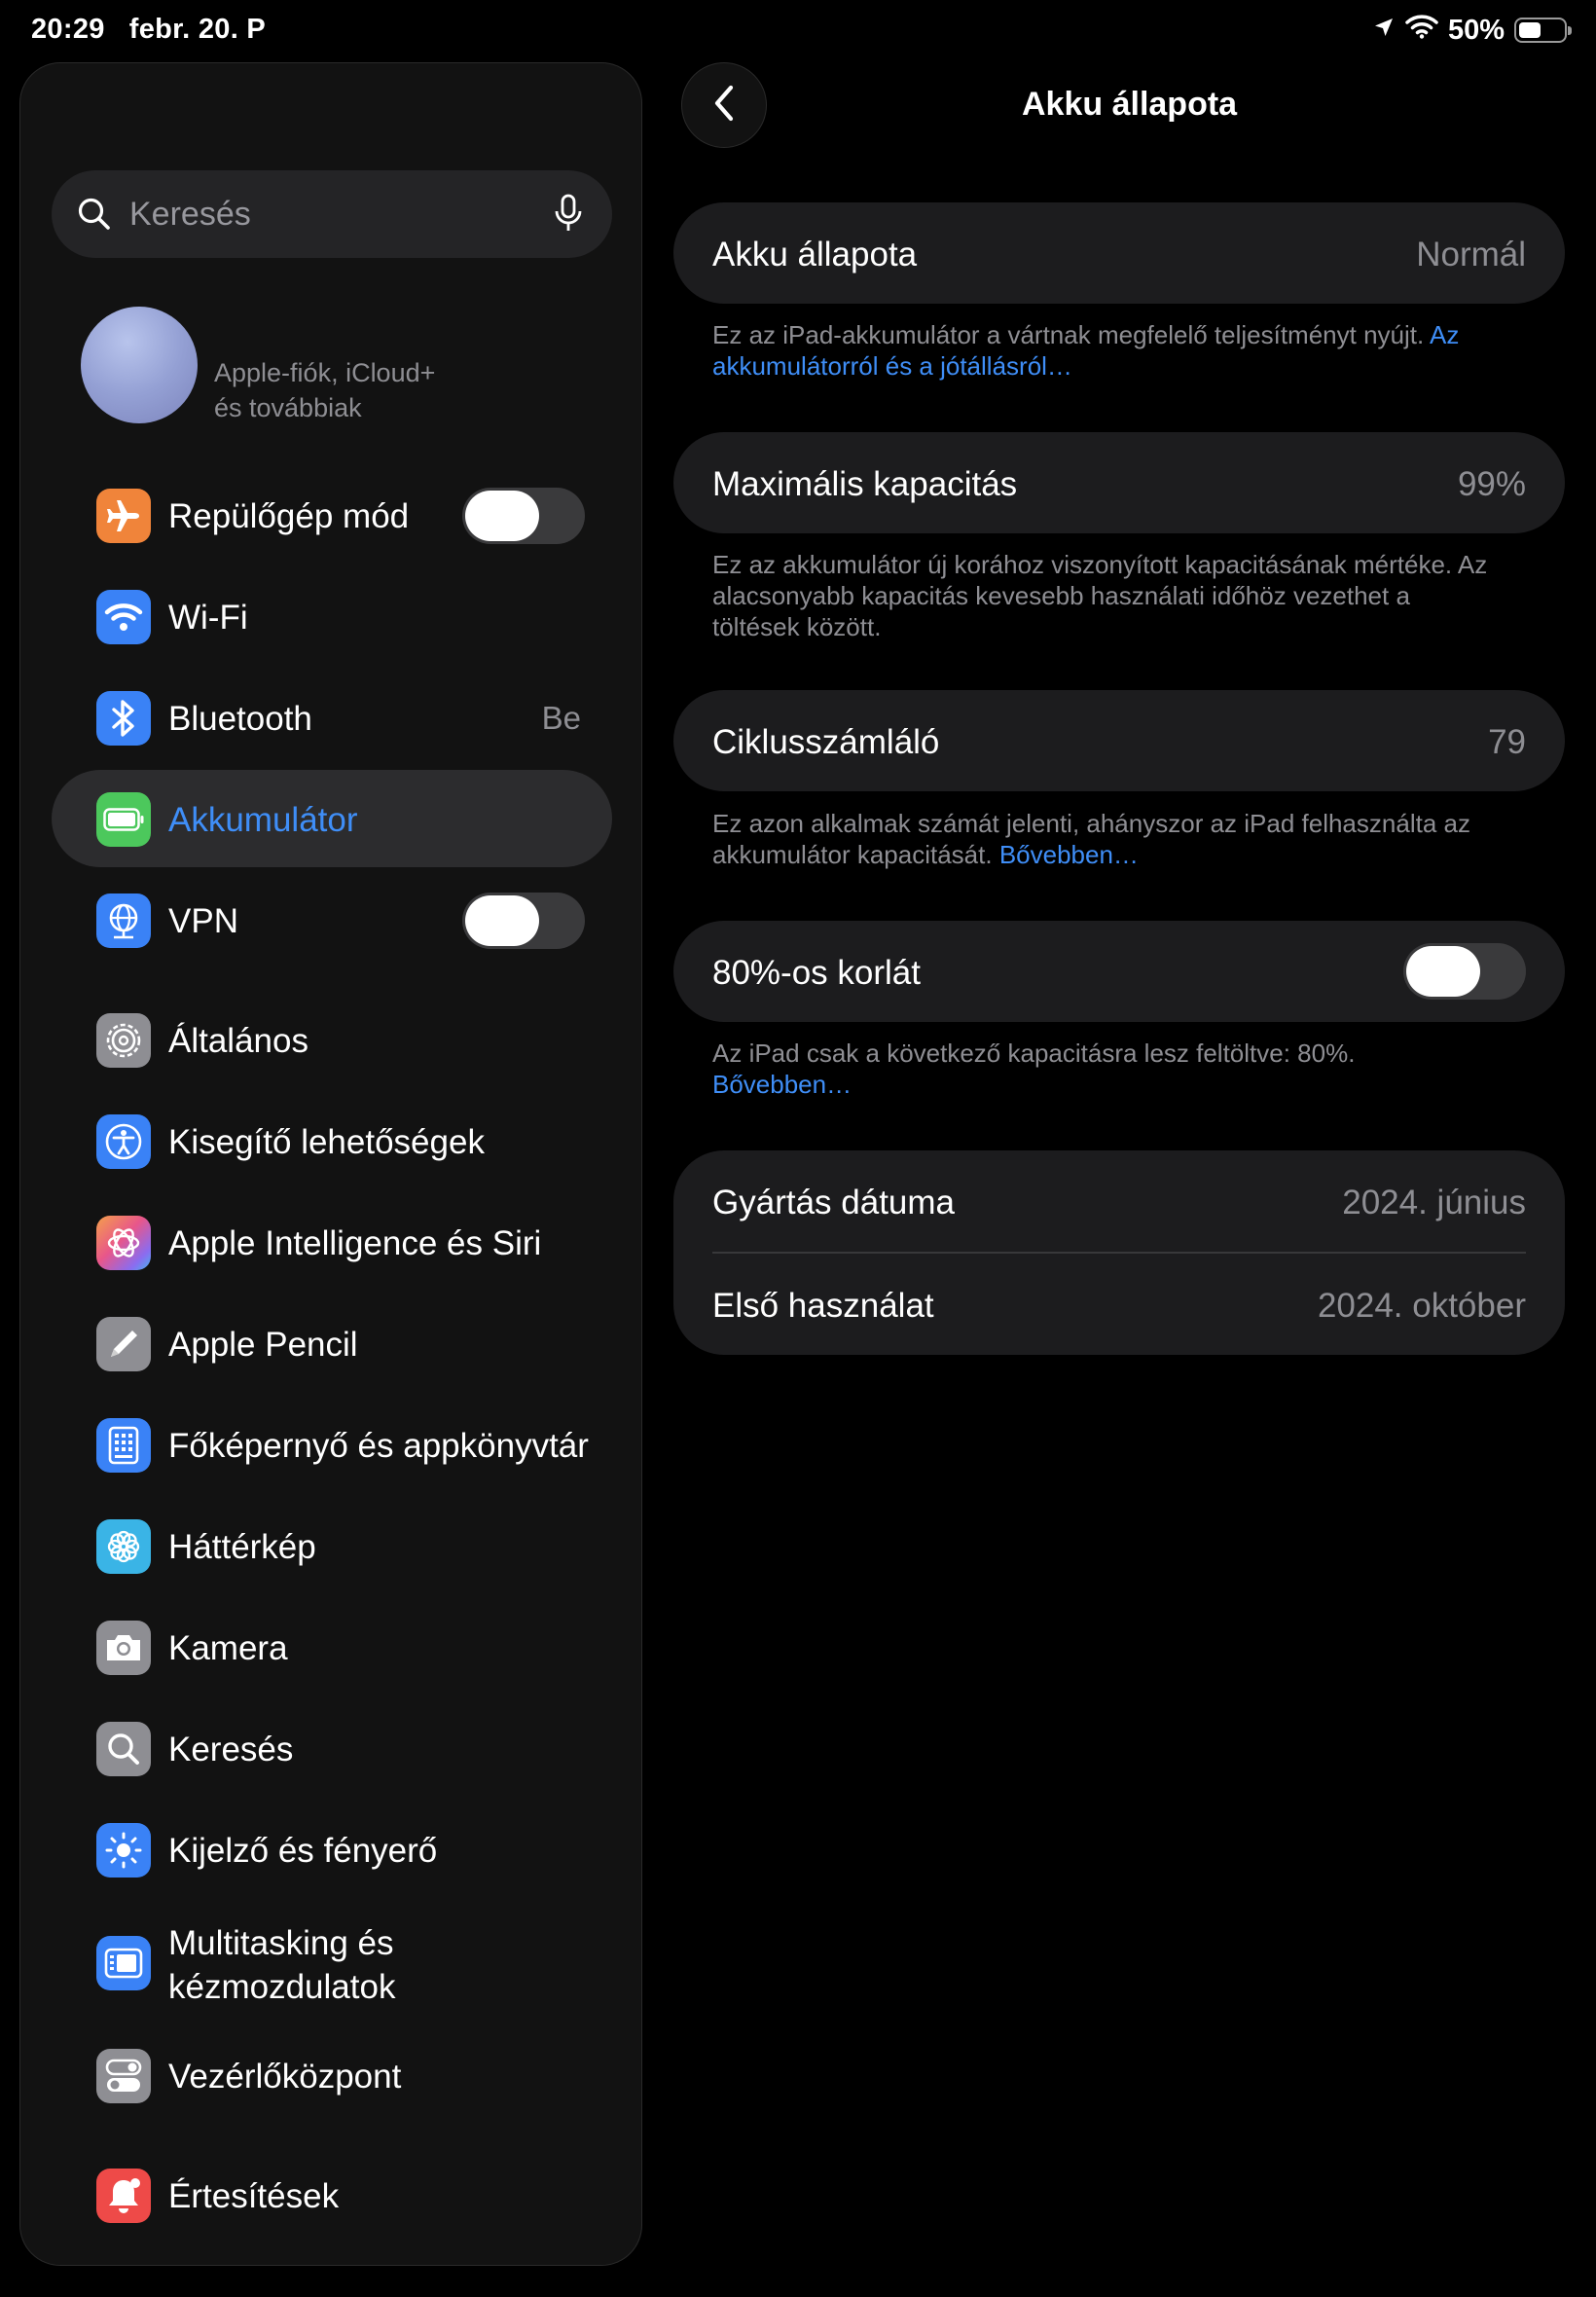  What do you see at coordinates (139, 365) in the screenshot?
I see `avatar` at bounding box center [139, 365].